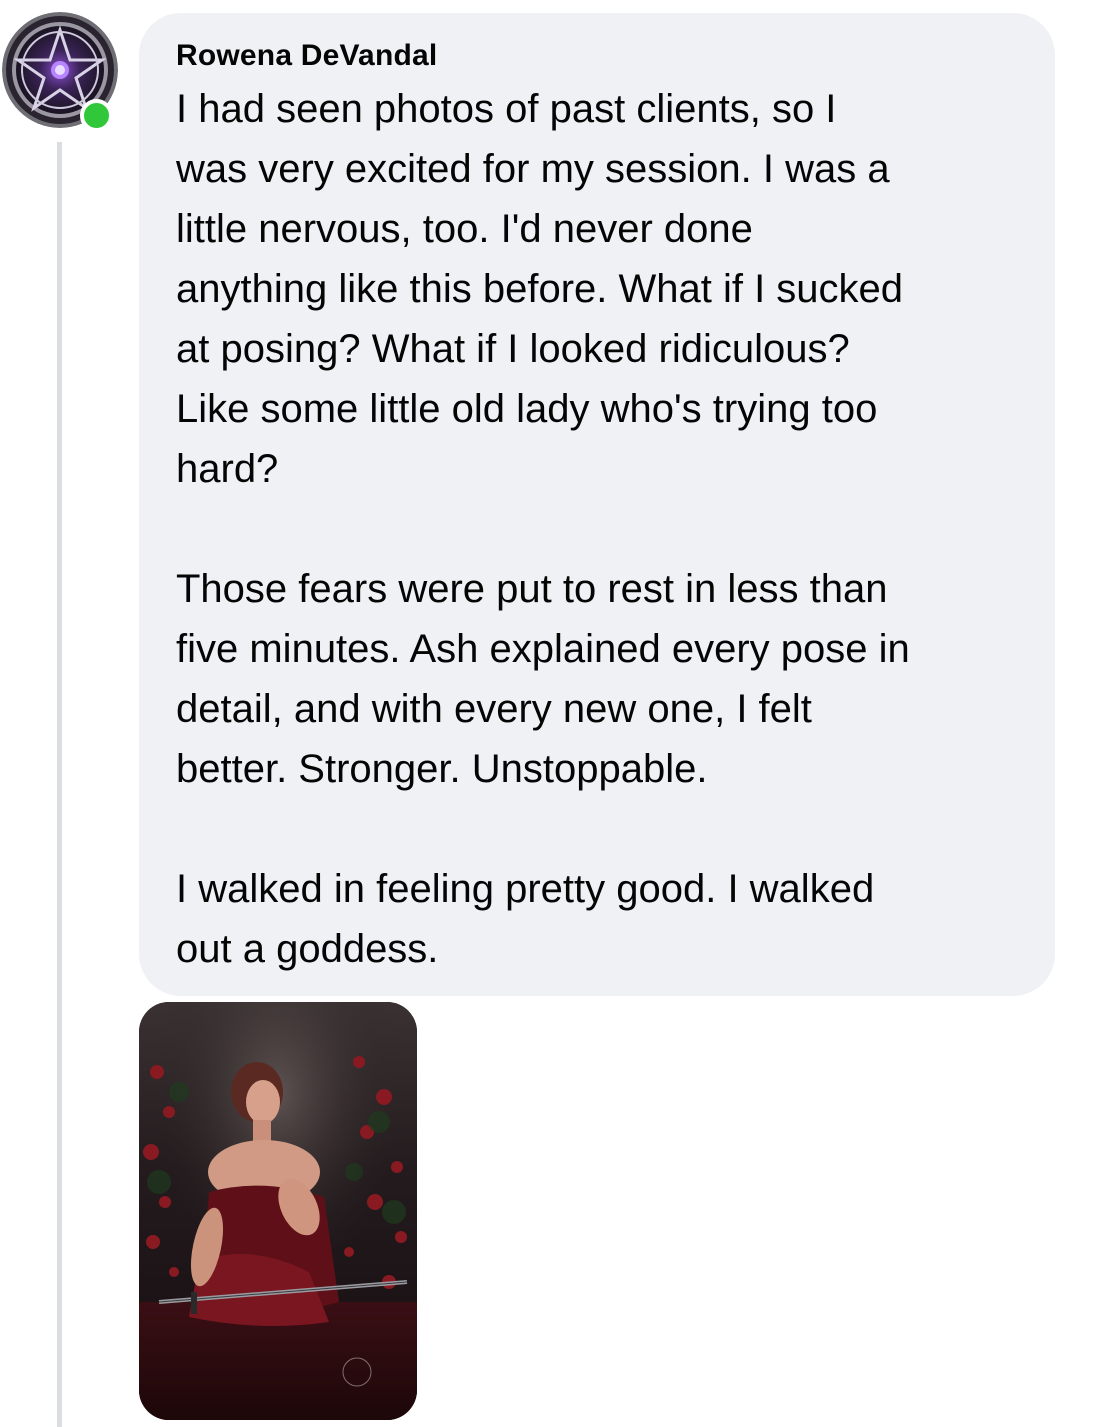 The height and width of the screenshot is (1427, 1109). Describe the element at coordinates (59, 784) in the screenshot. I see `thread-line` at that location.